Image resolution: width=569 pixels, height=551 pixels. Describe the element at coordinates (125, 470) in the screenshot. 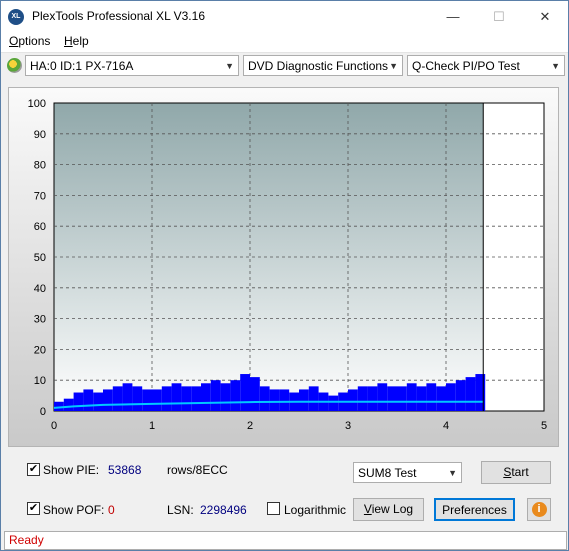

I see `pie-value: 53868` at that location.